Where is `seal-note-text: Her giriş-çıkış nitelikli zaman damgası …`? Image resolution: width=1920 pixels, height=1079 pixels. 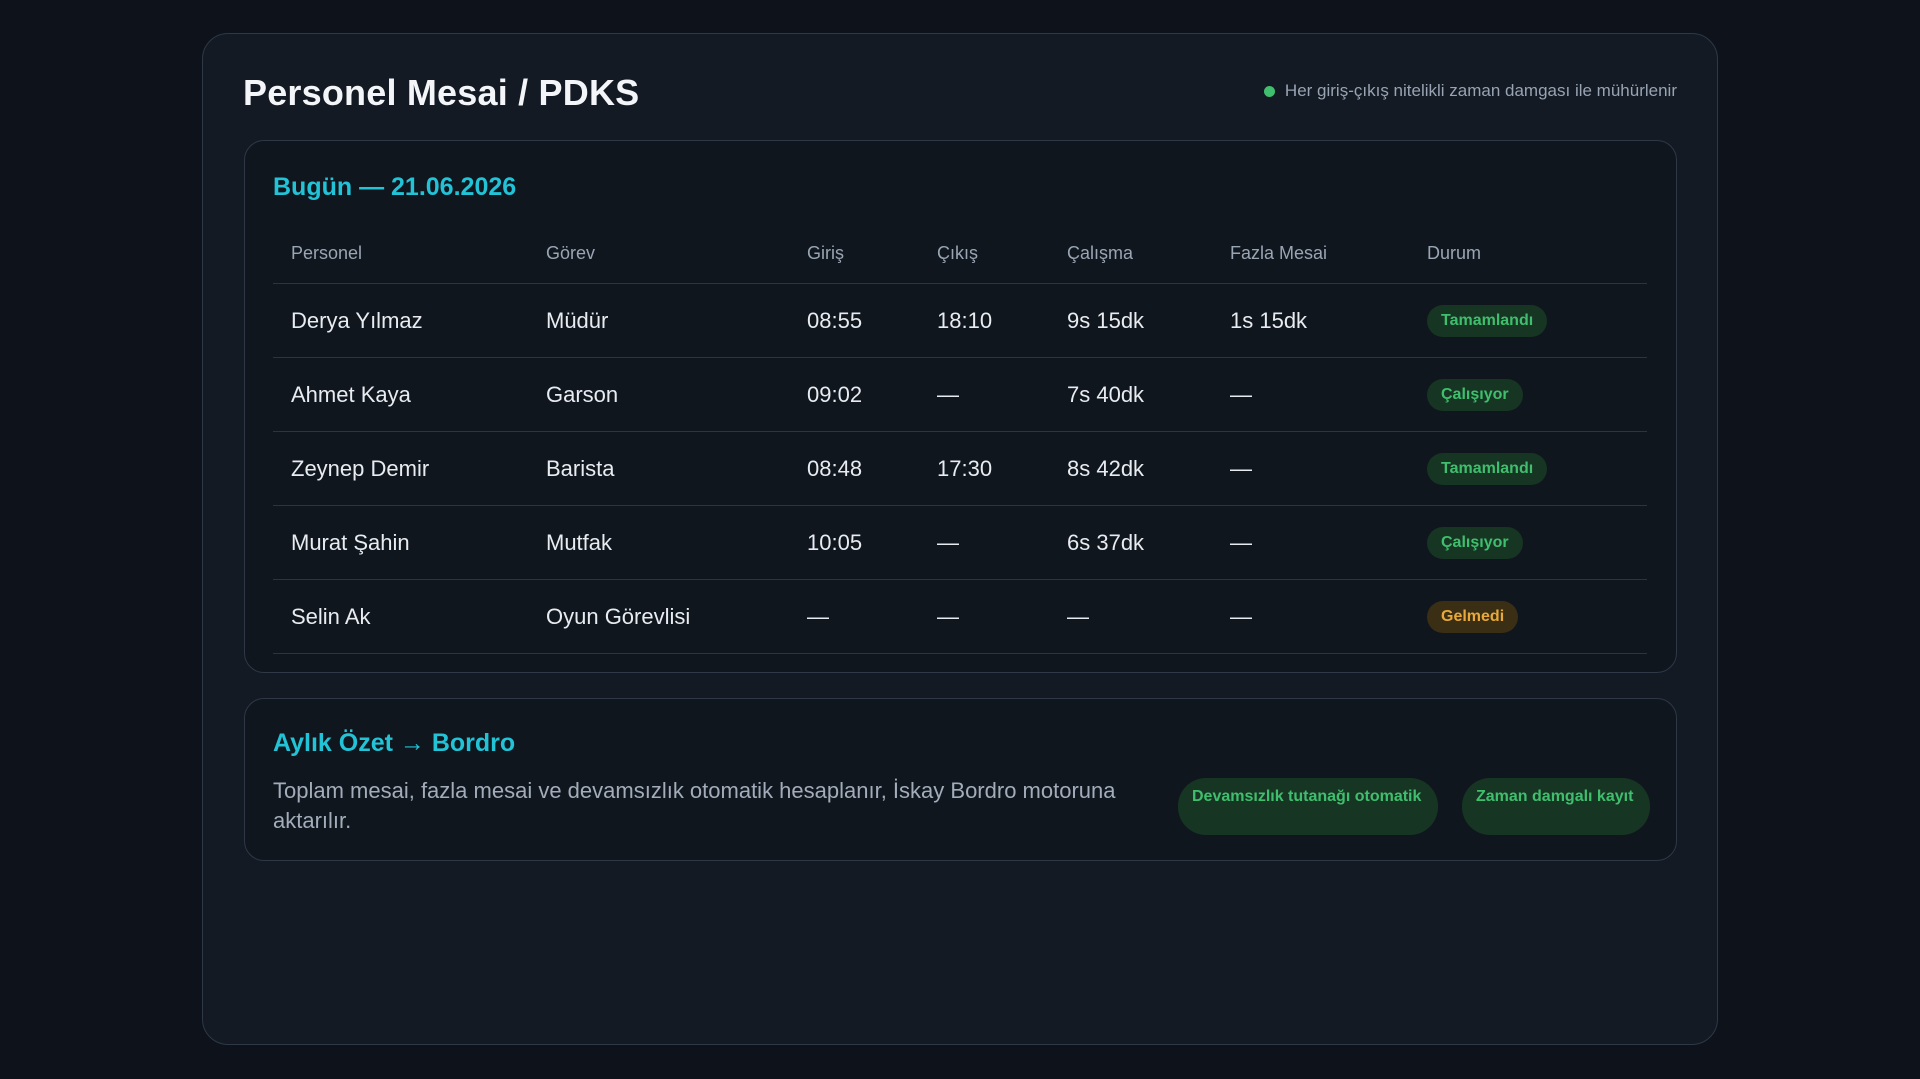 seal-note-text: Her giriş-çıkış nitelikli zaman damgası … is located at coordinates (1480, 90).